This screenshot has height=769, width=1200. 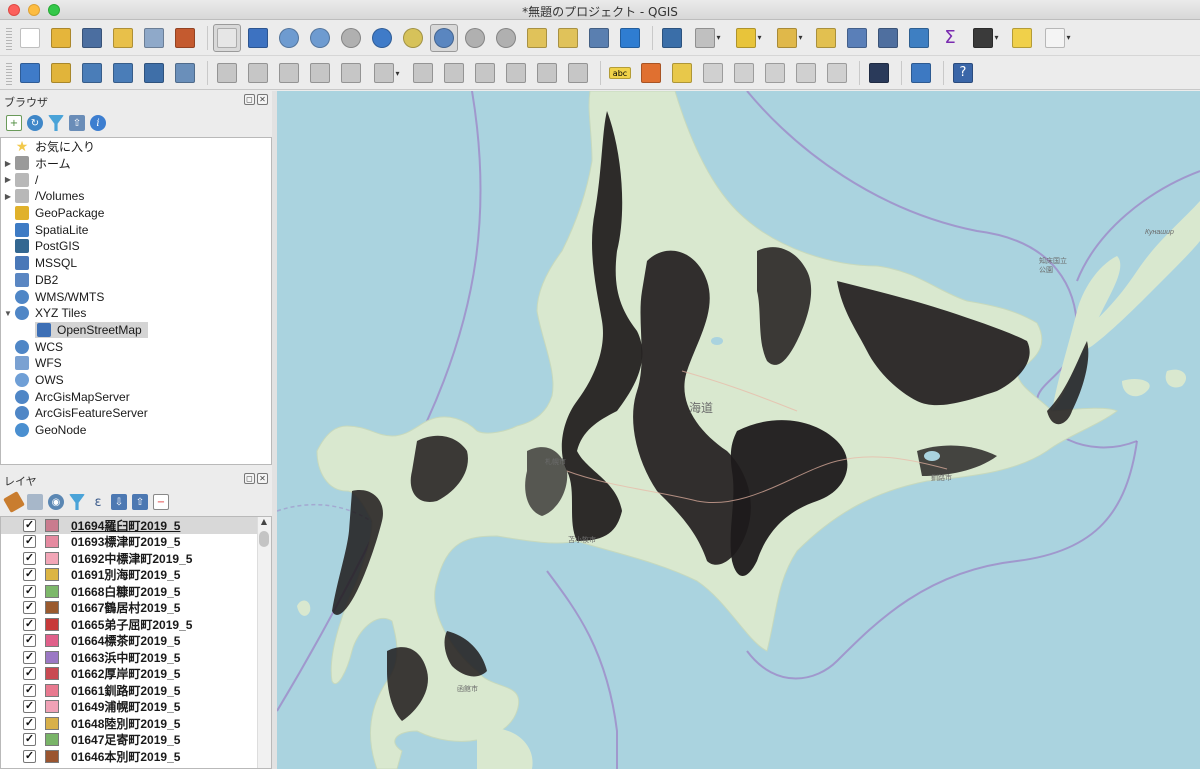 What do you see at coordinates (790, 38) in the screenshot?
I see `select-by-value-button: ▾` at bounding box center [790, 38].